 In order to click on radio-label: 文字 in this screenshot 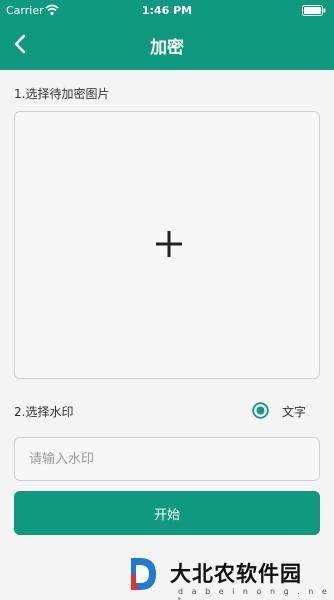, I will do `click(294, 412)`.